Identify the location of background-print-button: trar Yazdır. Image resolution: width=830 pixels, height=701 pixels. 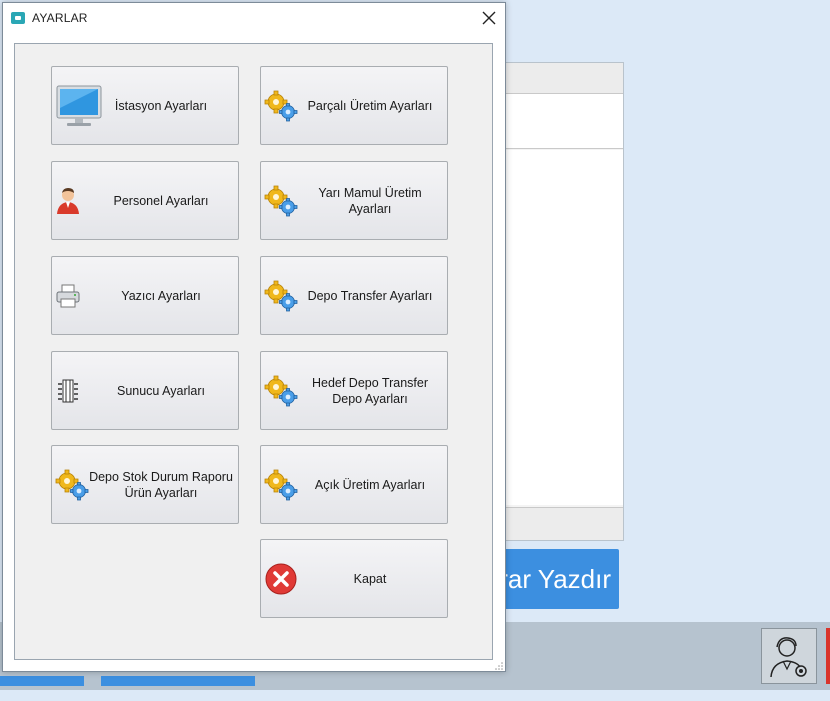
(557, 579).